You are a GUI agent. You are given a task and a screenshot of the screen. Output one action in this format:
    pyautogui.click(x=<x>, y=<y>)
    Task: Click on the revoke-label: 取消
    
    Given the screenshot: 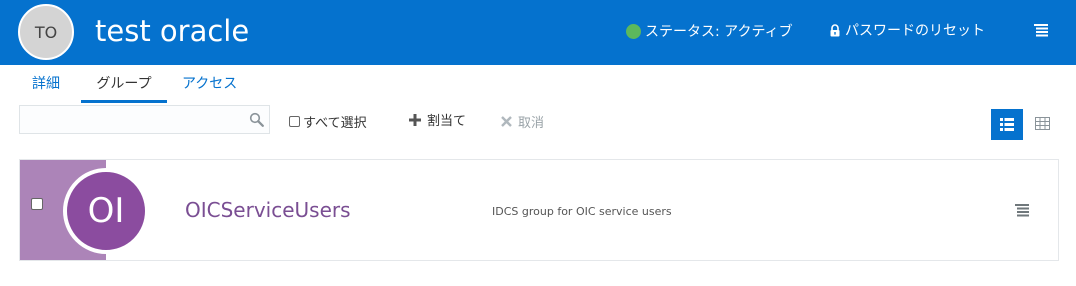 What is the action you would take?
    pyautogui.click(x=531, y=123)
    